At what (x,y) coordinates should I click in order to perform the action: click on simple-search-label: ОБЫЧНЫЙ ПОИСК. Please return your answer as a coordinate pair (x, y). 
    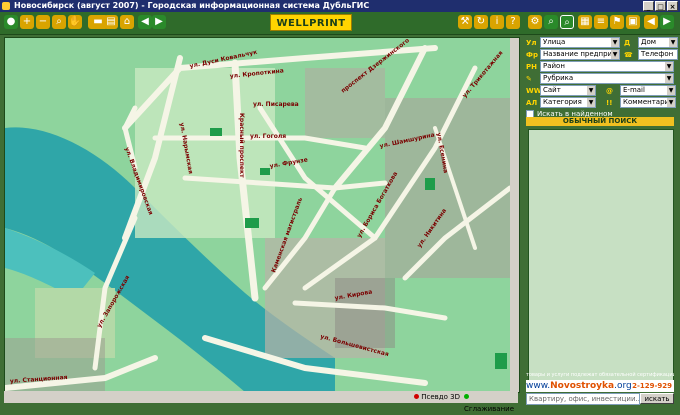
    Looking at the image, I should click on (600, 121).